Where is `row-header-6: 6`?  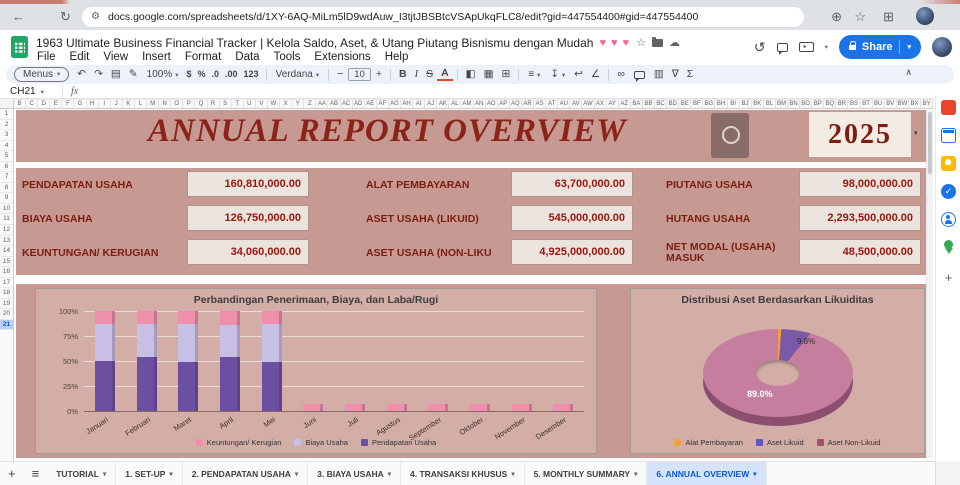
row-header-6: 6 is located at coordinates (6, 167).